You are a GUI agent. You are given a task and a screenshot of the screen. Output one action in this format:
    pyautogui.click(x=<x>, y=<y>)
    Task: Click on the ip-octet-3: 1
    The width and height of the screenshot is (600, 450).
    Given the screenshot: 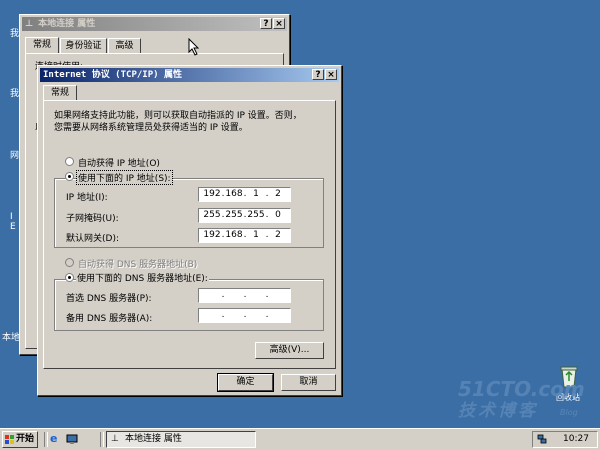 What is the action you would take?
    pyautogui.click(x=256, y=194)
    